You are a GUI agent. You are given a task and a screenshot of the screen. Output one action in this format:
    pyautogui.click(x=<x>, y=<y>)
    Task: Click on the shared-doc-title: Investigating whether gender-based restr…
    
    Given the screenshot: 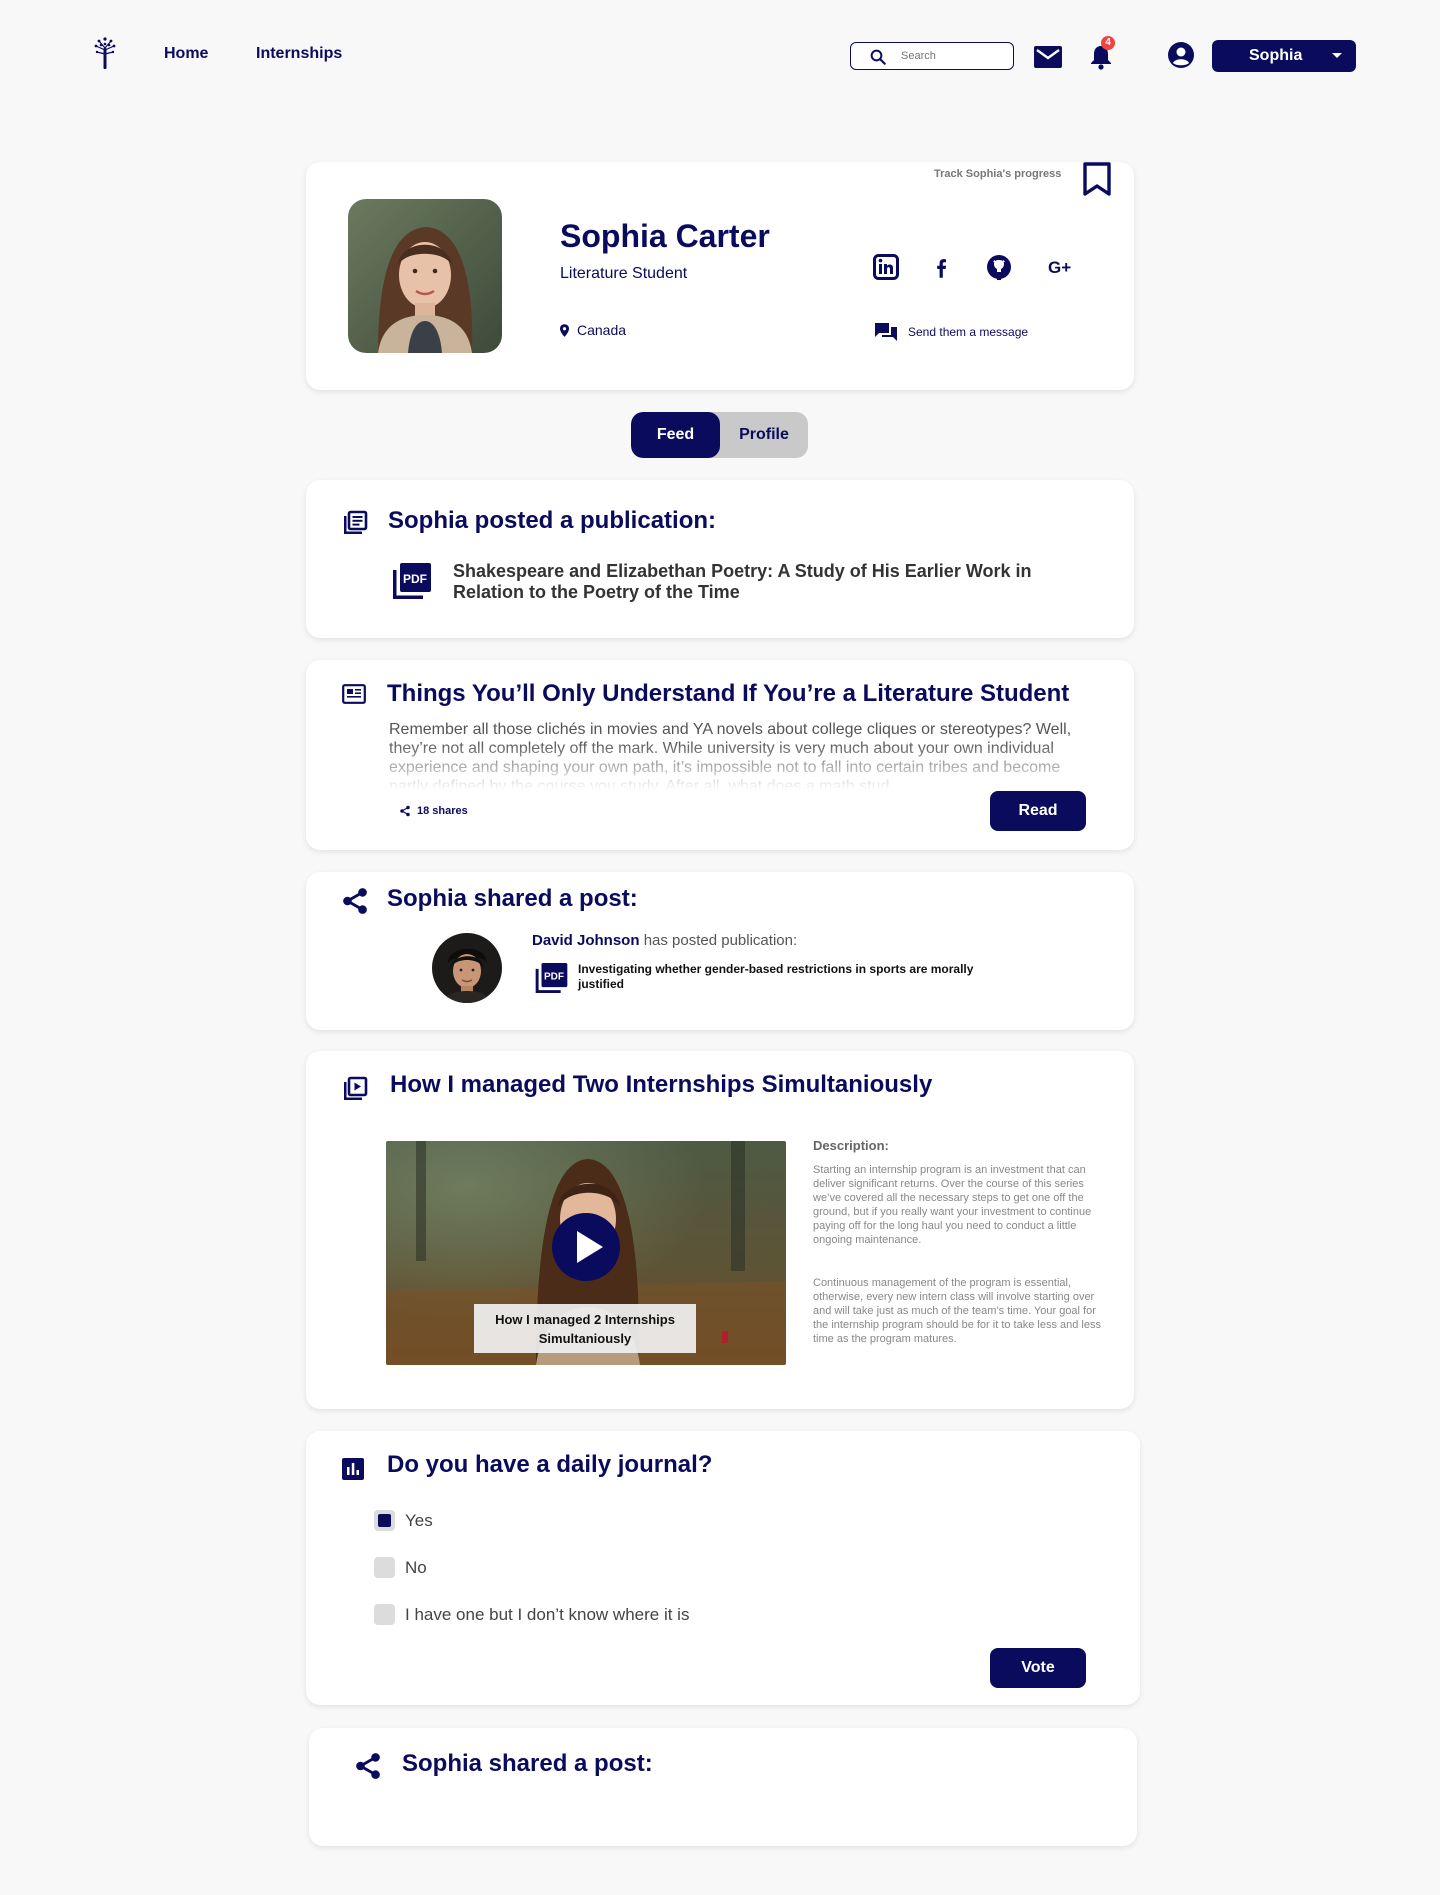 What is the action you would take?
    pyautogui.click(x=798, y=977)
    